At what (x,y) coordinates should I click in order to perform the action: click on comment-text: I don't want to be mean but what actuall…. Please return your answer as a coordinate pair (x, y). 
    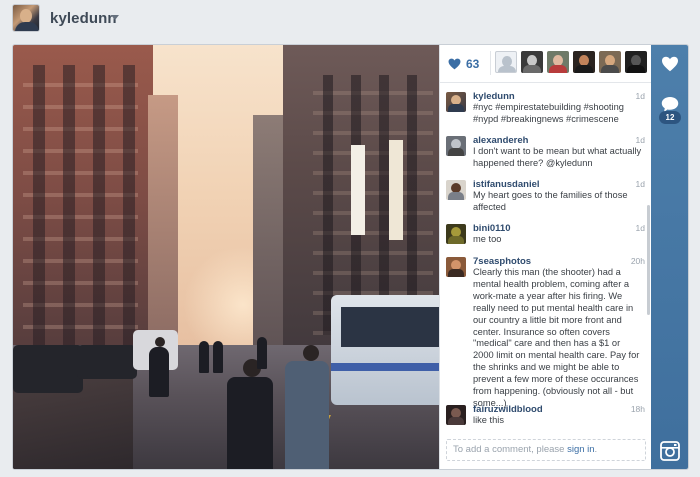
    Looking at the image, I should click on (557, 157).